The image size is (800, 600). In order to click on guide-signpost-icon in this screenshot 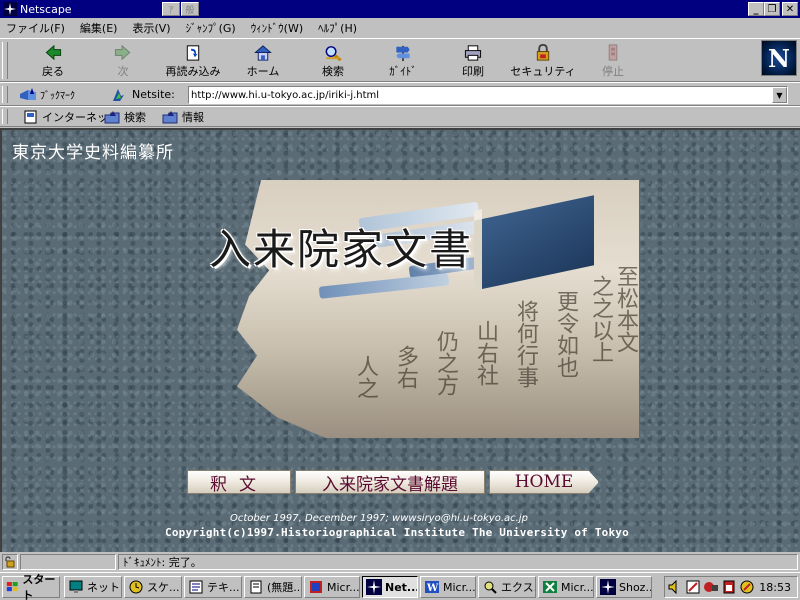, I will do `click(403, 53)`.